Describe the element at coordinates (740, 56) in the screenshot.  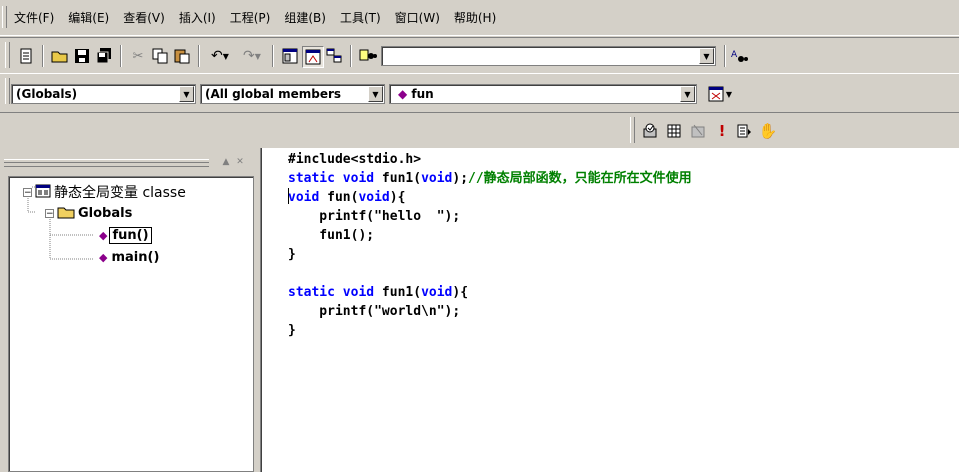
I see `find-icon: A` at that location.